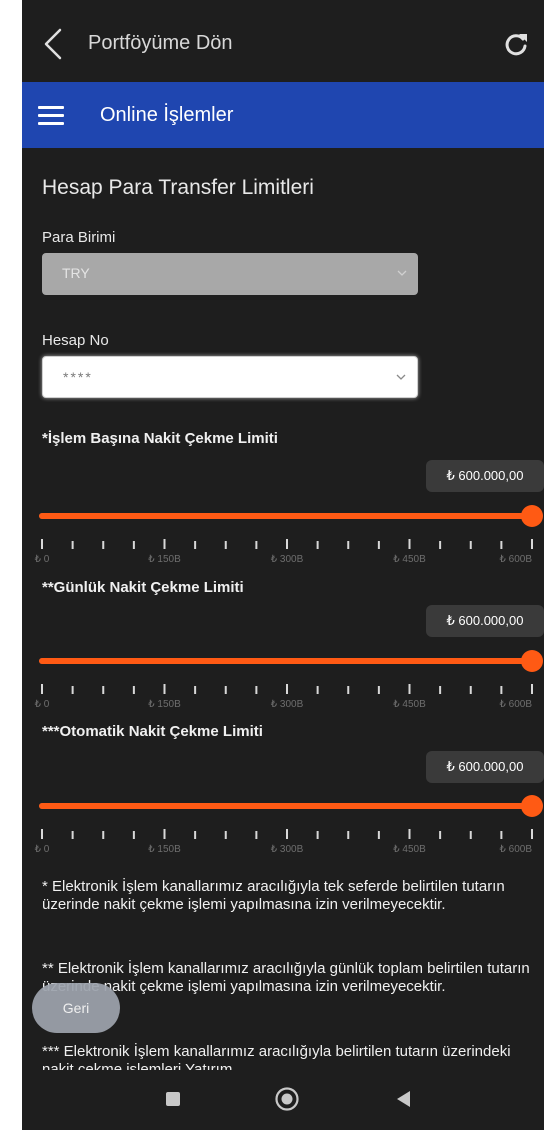 The width and height of the screenshot is (548, 1130). Describe the element at coordinates (283, 826) in the screenshot. I see `limit-slider-automatic: ₺ 0 ₺ 150B ₺ 300B ₺ 450B ₺ 600B` at that location.